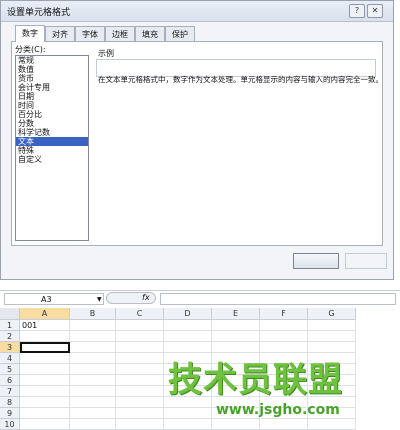 The height and width of the screenshot is (430, 400). I want to click on tab-border: 边框, so click(120, 33).